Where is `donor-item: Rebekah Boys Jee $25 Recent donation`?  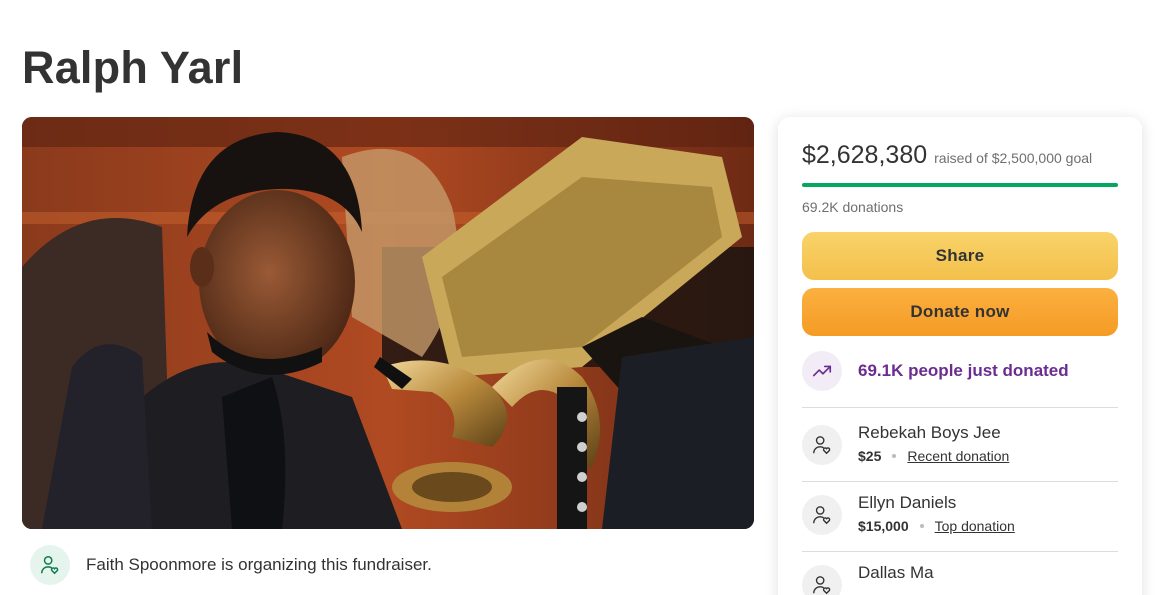 donor-item: Rebekah Boys Jee $25 Recent donation is located at coordinates (905, 444).